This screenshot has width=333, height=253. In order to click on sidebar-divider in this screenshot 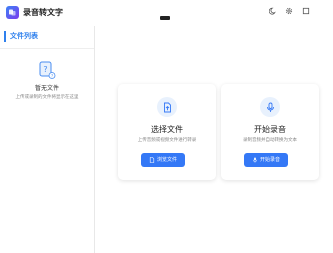, I will do `click(47, 48)`.